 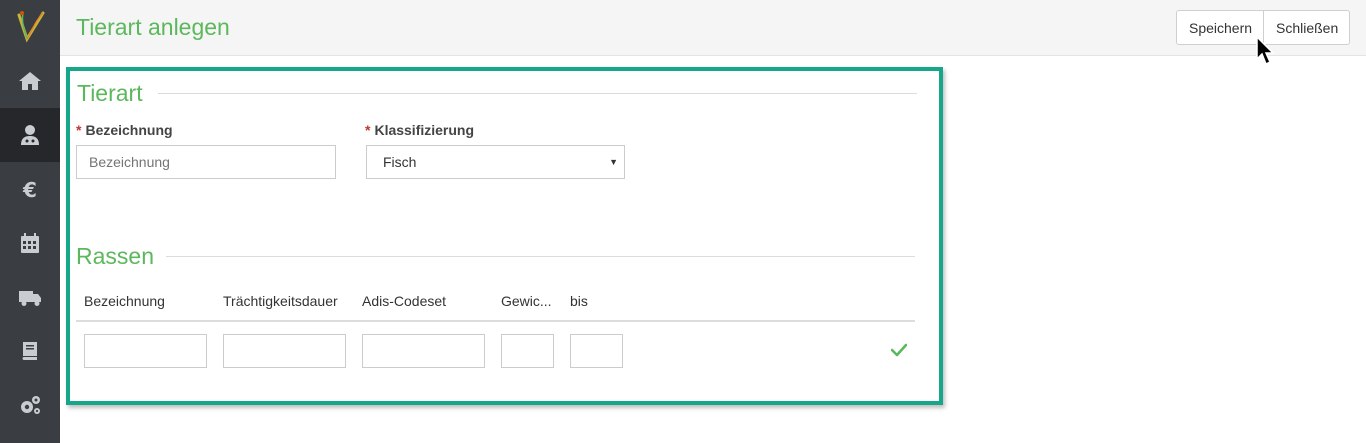 I want to click on klassifizierung-label: * Klassifizierung, so click(x=419, y=130).